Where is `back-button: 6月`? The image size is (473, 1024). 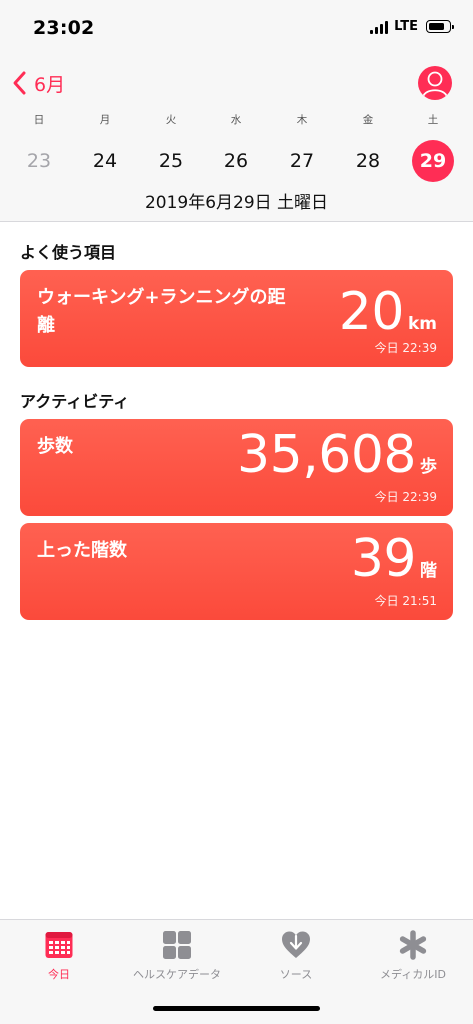 back-button: 6月 is located at coordinates (37, 83).